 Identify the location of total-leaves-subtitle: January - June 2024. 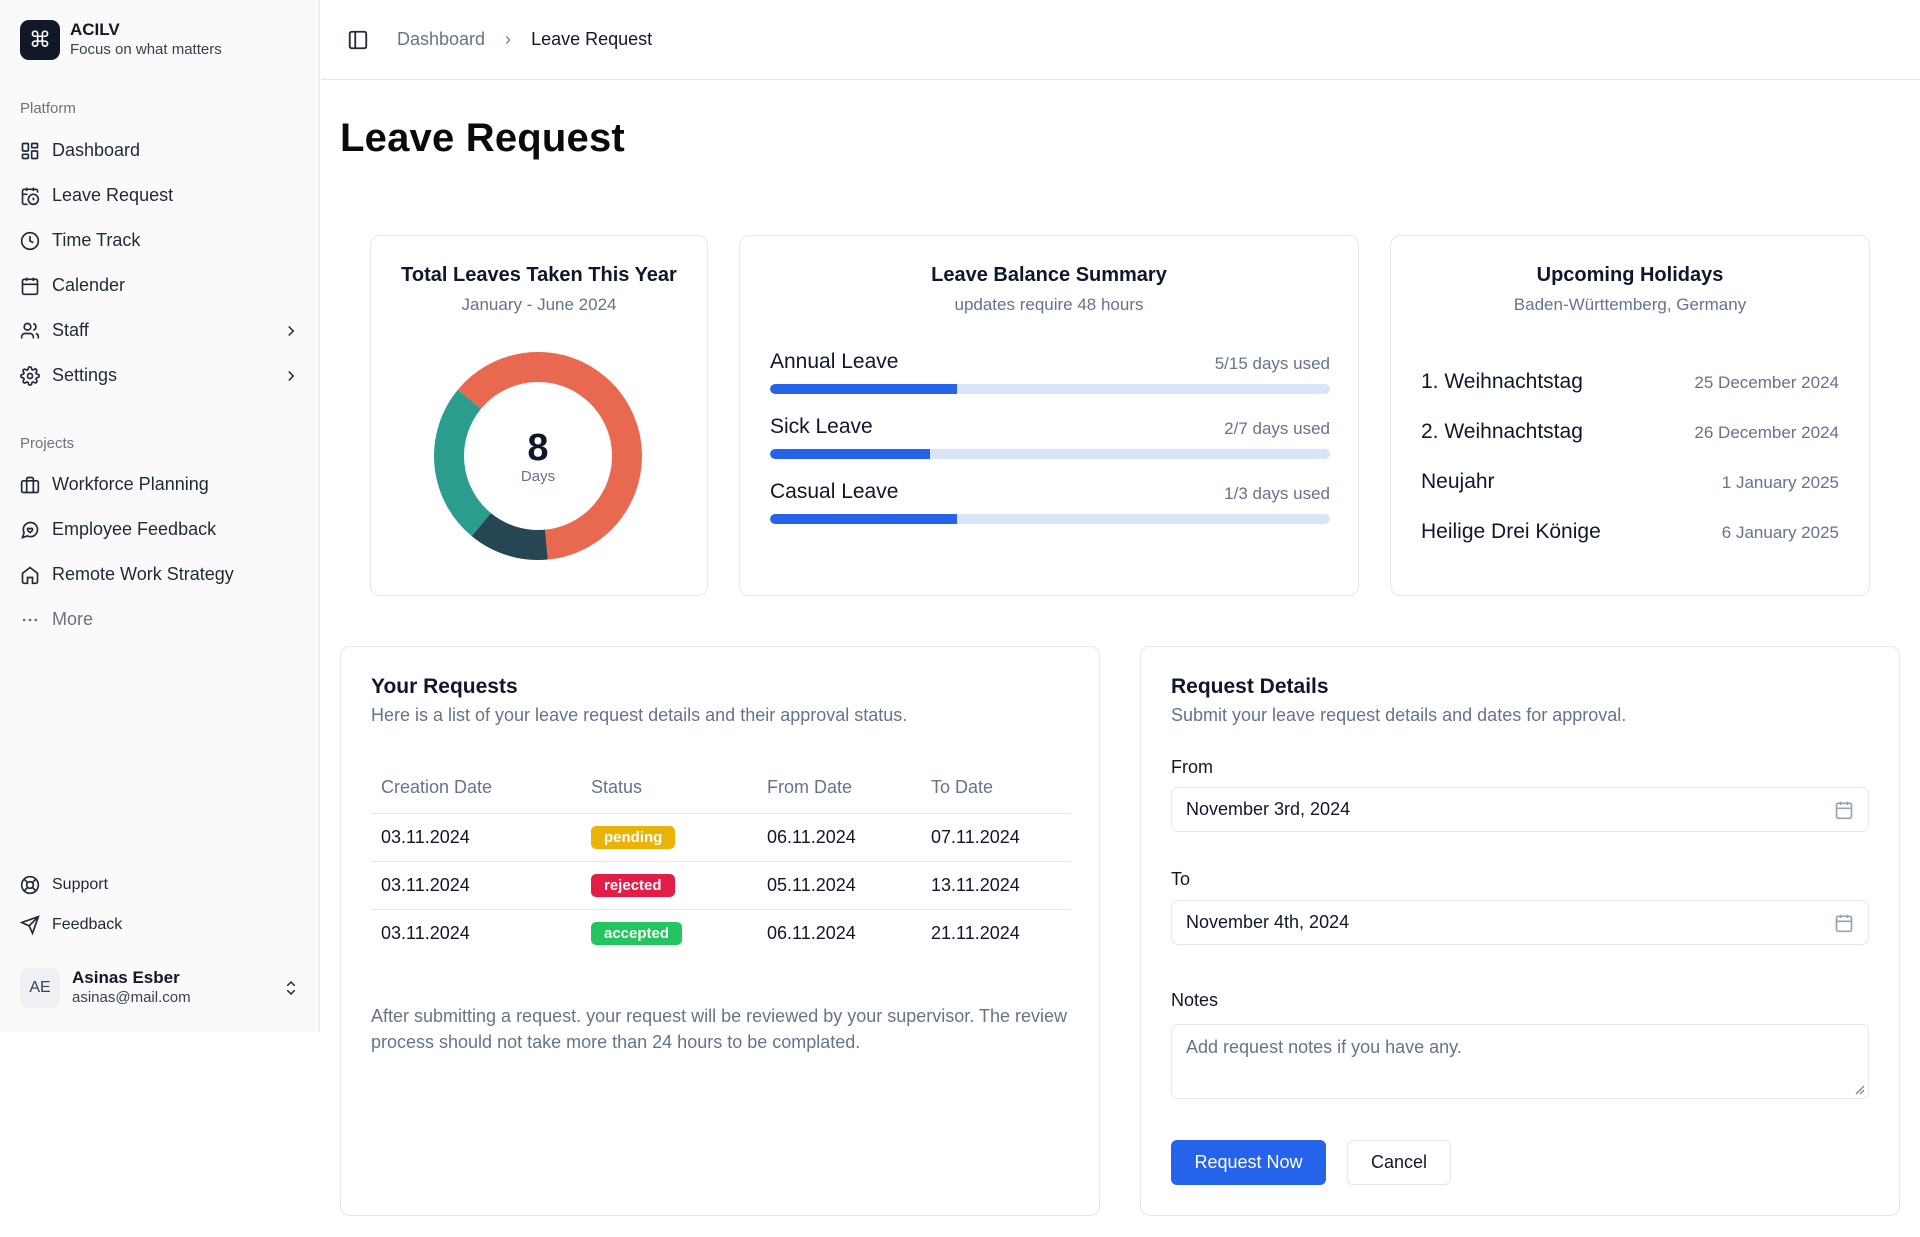
(539, 304).